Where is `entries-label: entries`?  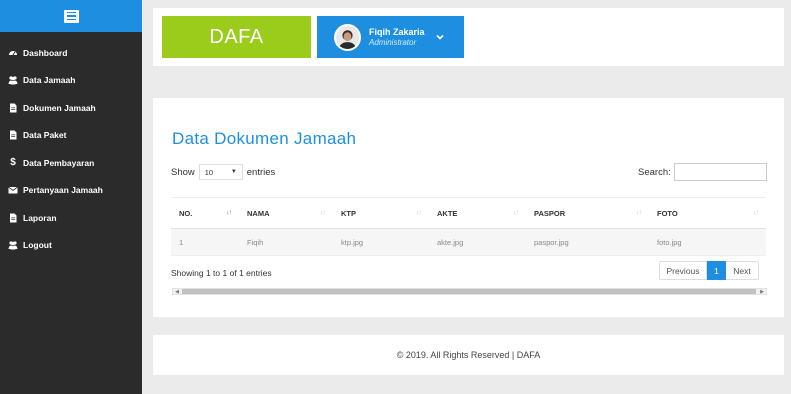 entries-label: entries is located at coordinates (261, 172).